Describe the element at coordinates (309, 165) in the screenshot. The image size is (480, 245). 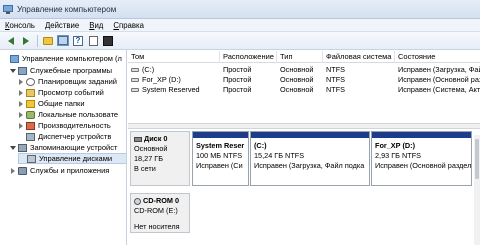
I see `partition-status: Исправен (Загрузка, Файл подка` at that location.